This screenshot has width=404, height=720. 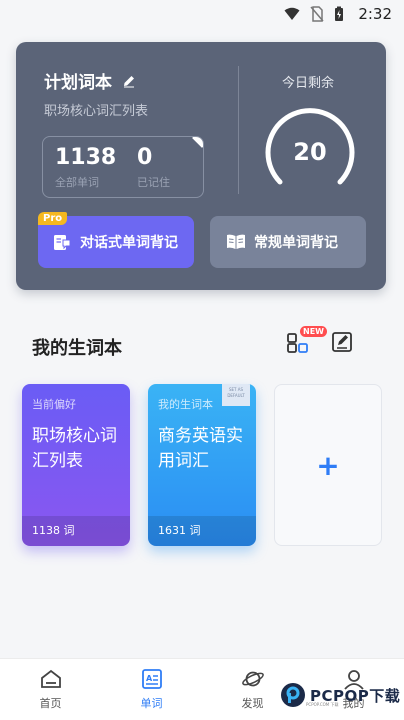 I want to click on dialog-book-icon, so click(x=62, y=242).